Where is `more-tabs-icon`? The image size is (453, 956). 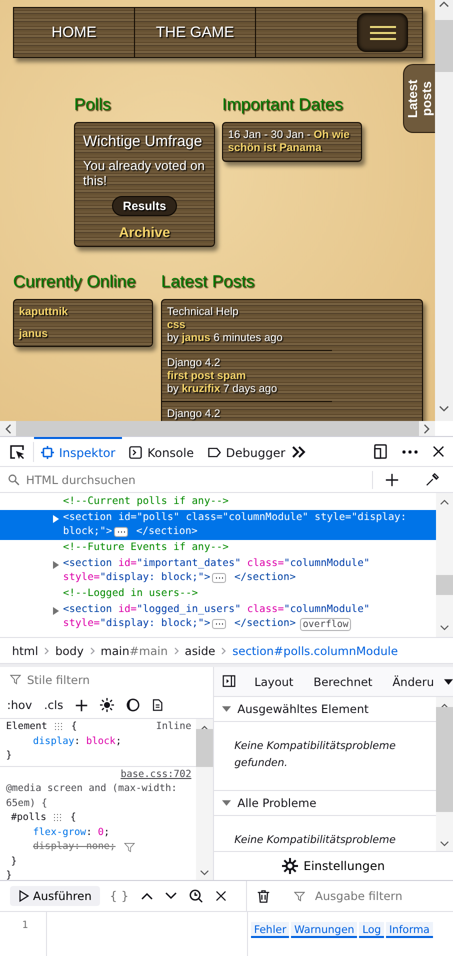 more-tabs-icon is located at coordinates (299, 452).